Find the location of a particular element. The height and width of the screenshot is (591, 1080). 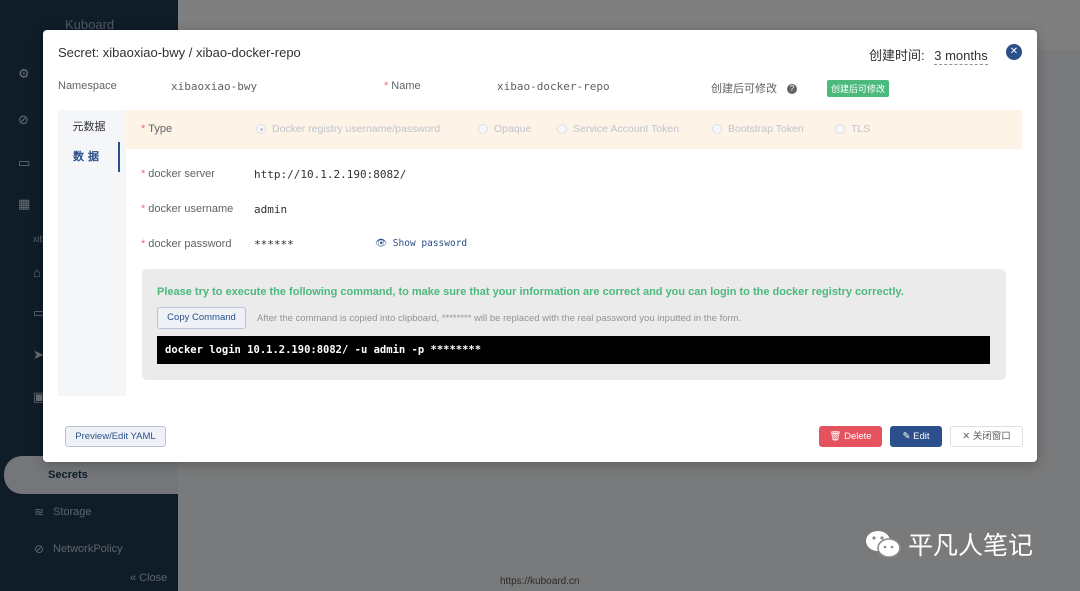

docker-username-label-wrap: * docker username is located at coordinates (187, 209).